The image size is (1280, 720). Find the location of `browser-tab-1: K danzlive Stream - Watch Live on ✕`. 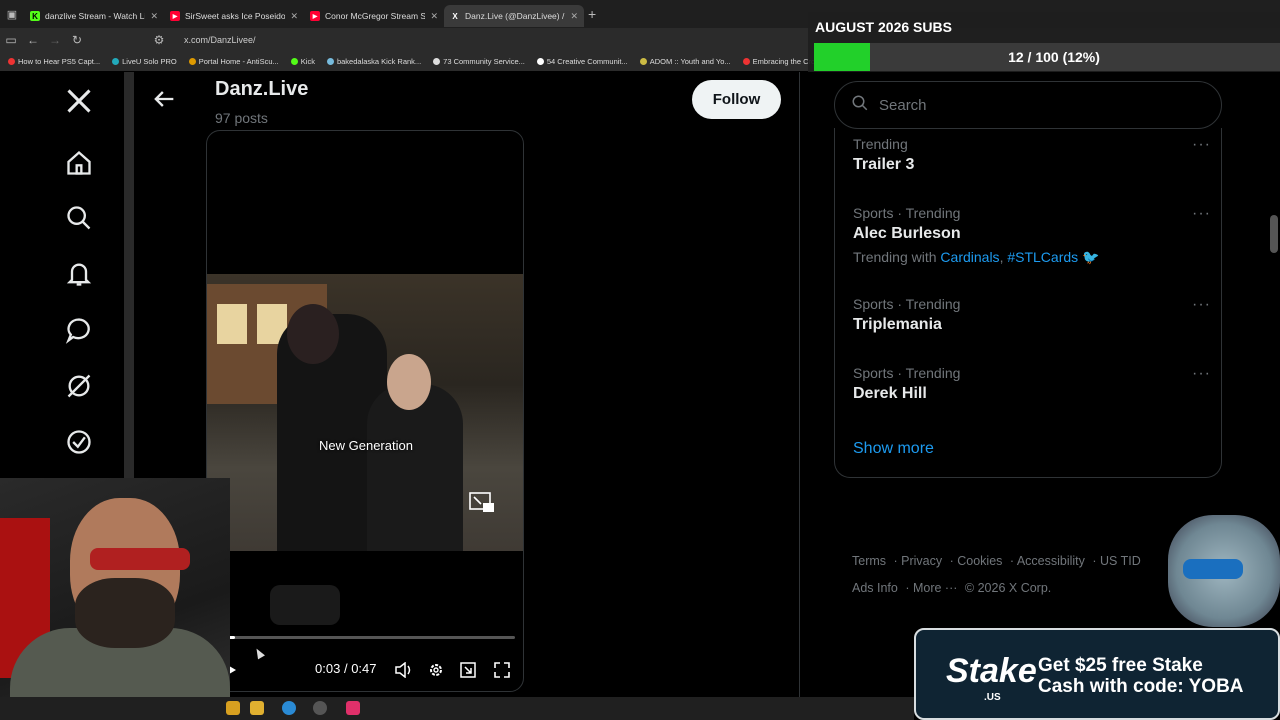

browser-tab-1: K danzlive Stream - Watch Live on ✕ is located at coordinates (94, 16).